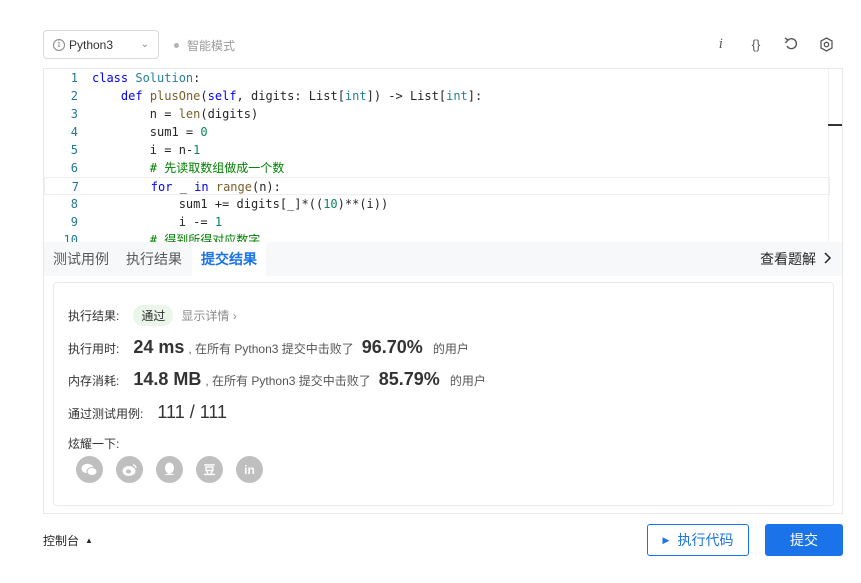  What do you see at coordinates (74, 204) in the screenshot?
I see `line-number: 8` at bounding box center [74, 204].